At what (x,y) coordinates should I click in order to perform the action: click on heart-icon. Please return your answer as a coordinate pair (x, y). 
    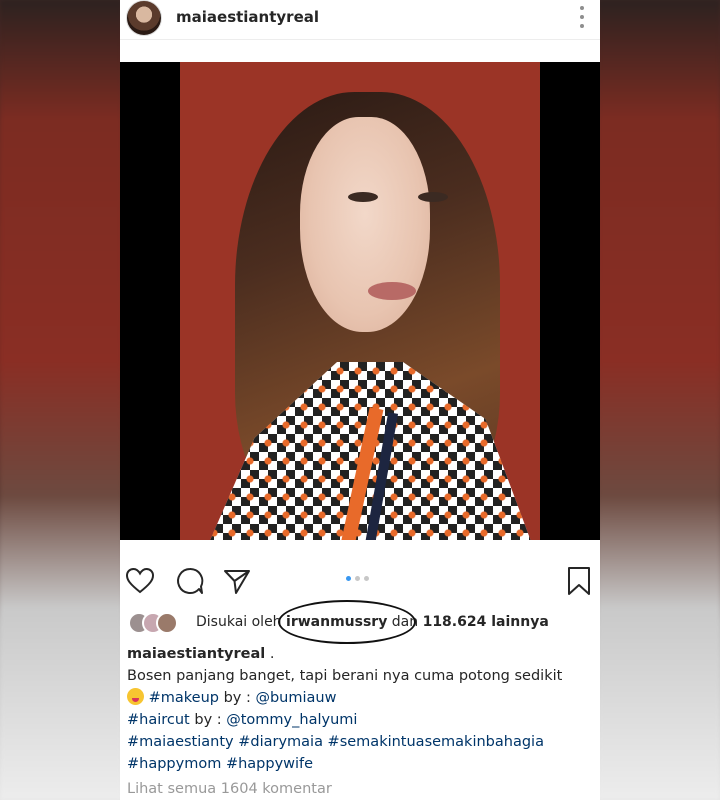
    Looking at the image, I should click on (140, 581).